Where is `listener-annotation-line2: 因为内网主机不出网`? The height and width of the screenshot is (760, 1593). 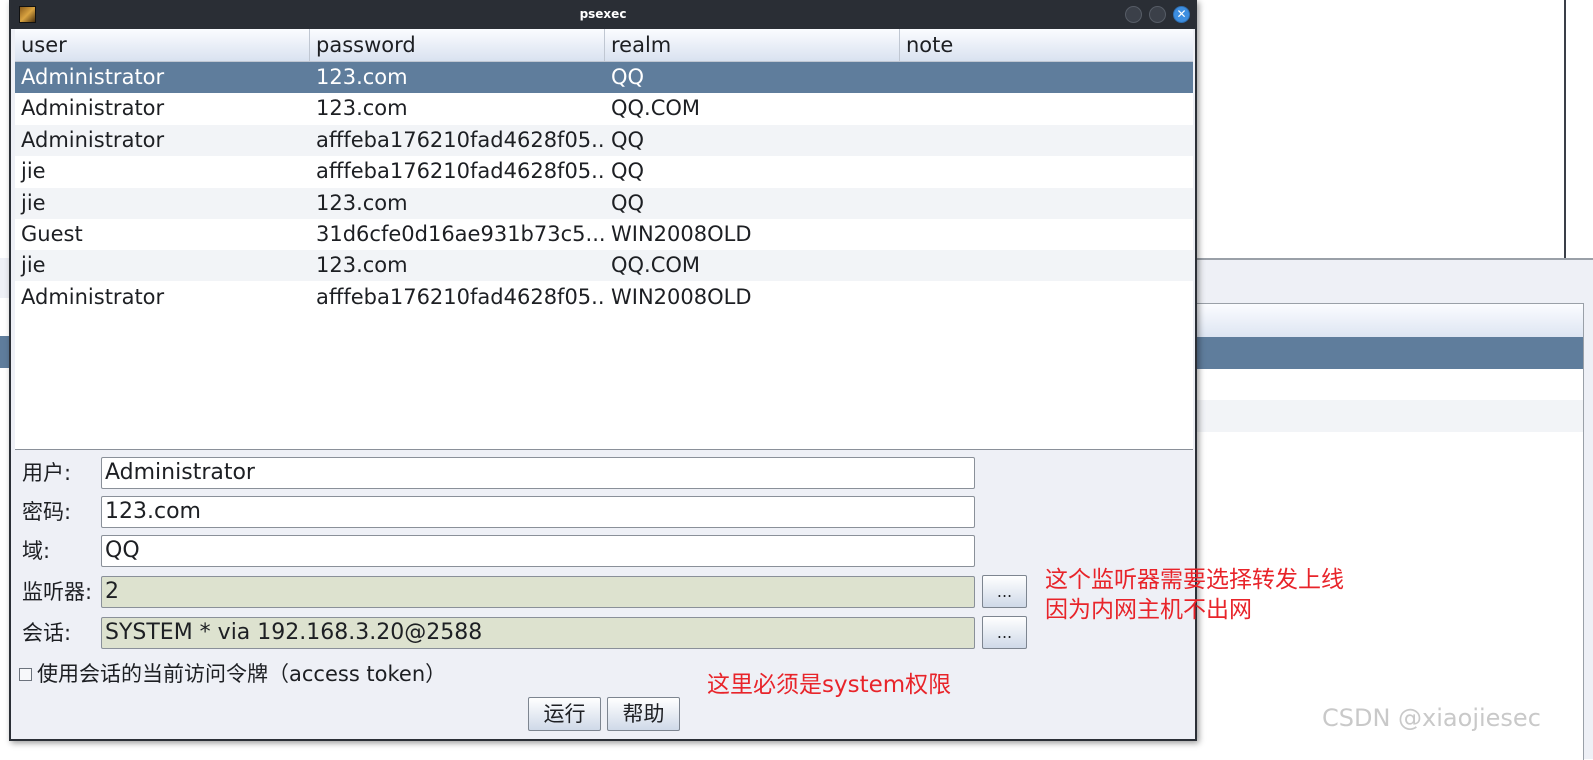 listener-annotation-line2: 因为内网主机不出网 is located at coordinates (1148, 610).